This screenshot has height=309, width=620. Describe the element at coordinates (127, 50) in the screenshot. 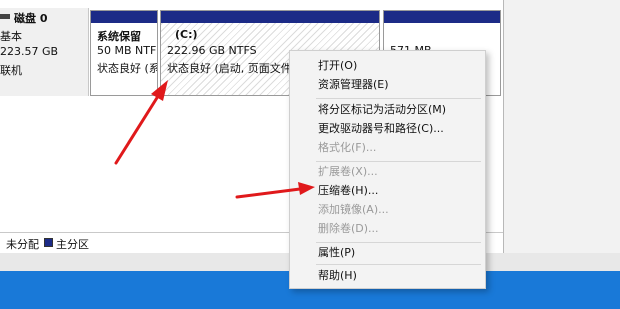

I see `partition-size: 50 MB NTF` at that location.